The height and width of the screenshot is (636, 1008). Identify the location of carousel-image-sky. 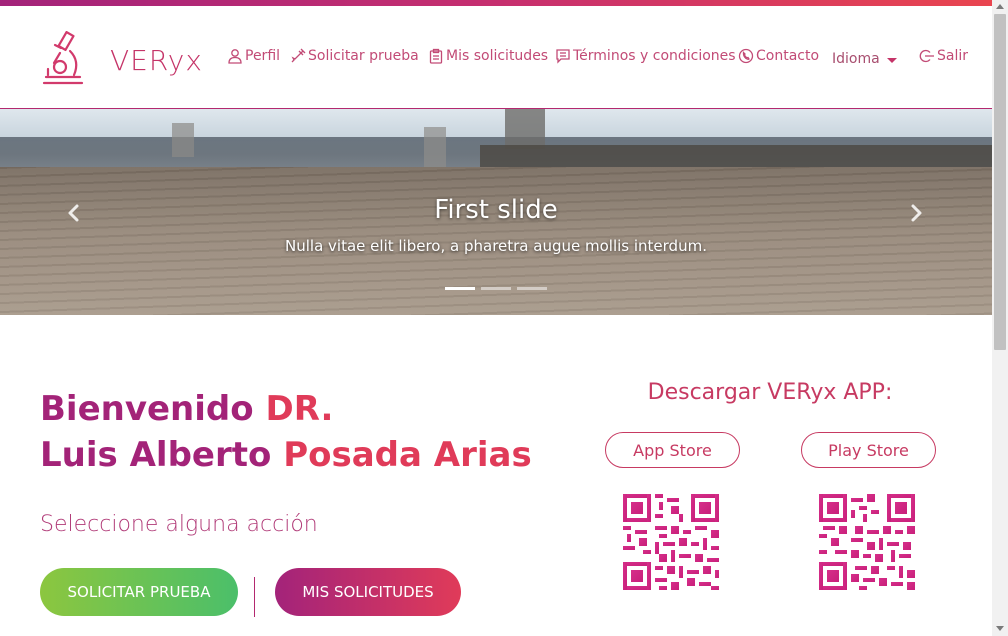
(496, 123).